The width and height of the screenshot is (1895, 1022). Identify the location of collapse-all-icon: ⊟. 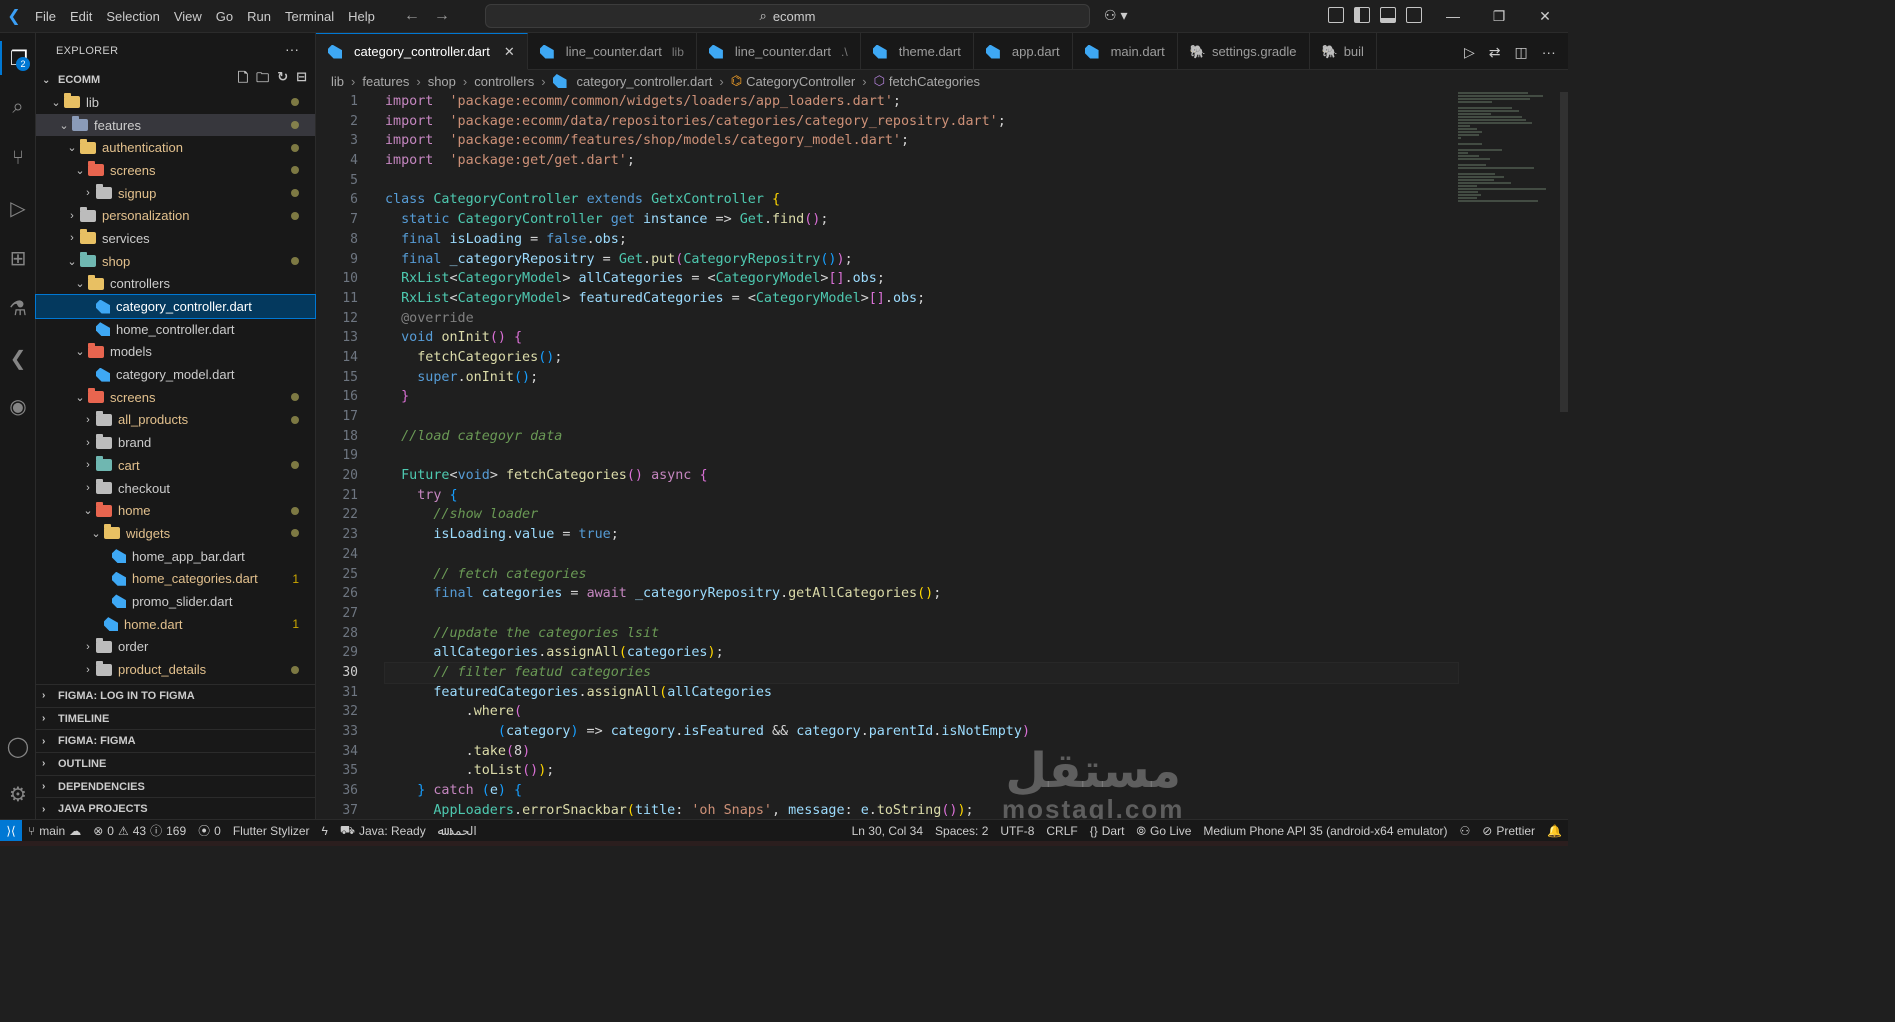
(301, 80).